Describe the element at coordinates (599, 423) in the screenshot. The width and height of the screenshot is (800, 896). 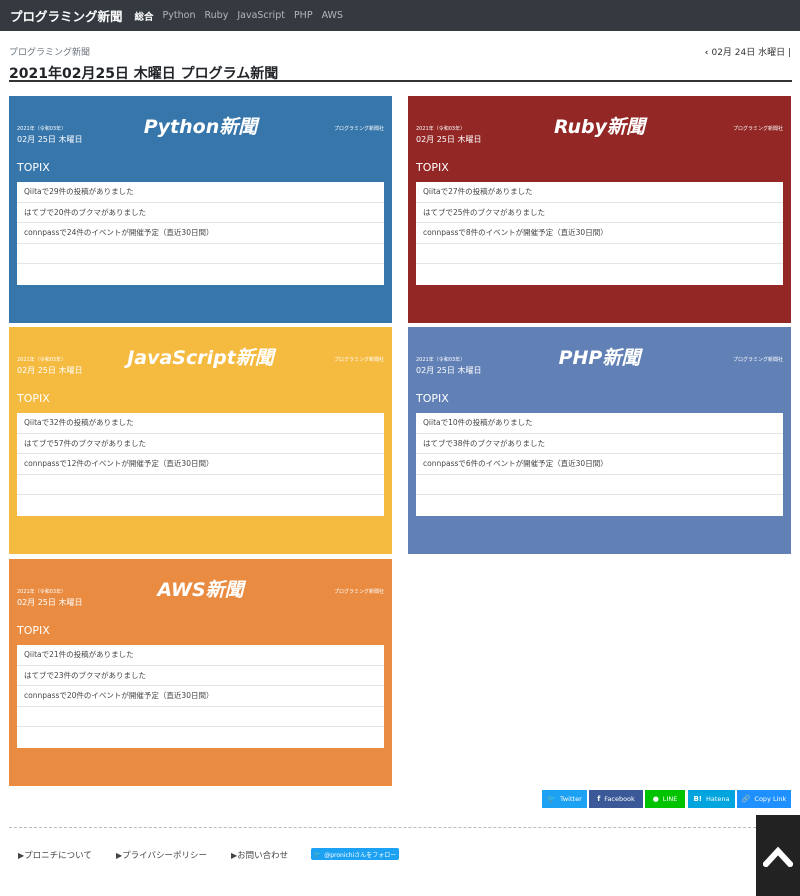
I see `topix-item: Qiitaで10件の投稿がありました` at that location.